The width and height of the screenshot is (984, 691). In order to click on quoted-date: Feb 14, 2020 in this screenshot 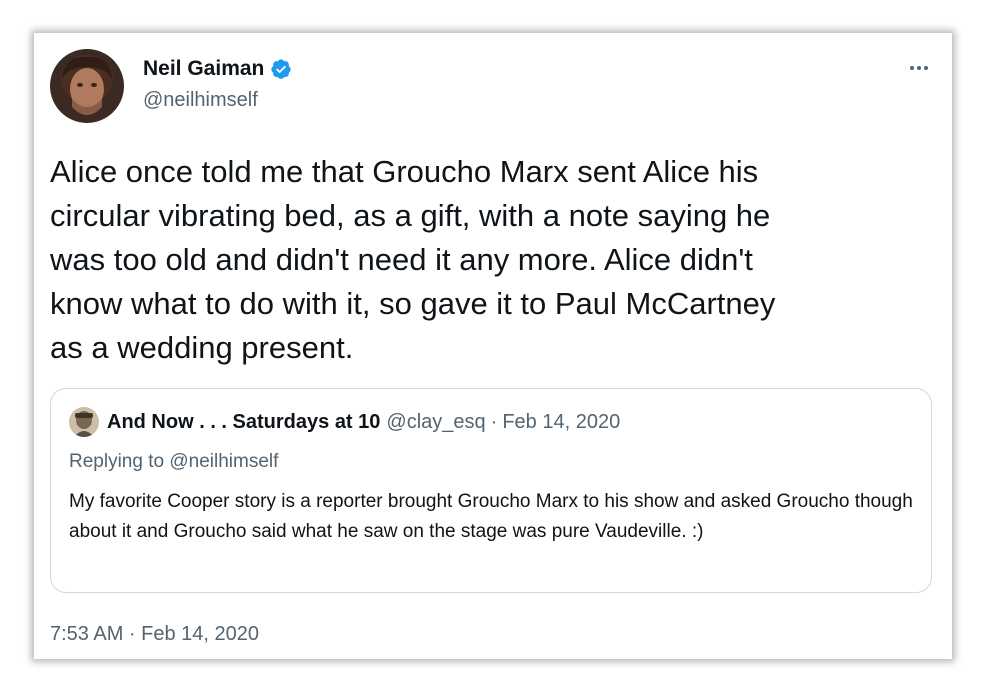, I will do `click(561, 421)`.